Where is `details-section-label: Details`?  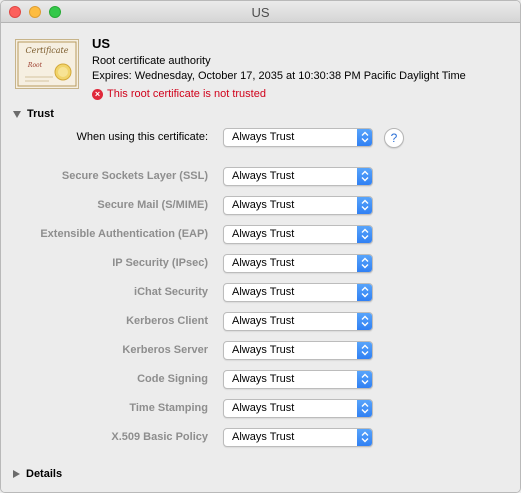
details-section-label: Details is located at coordinates (44, 474).